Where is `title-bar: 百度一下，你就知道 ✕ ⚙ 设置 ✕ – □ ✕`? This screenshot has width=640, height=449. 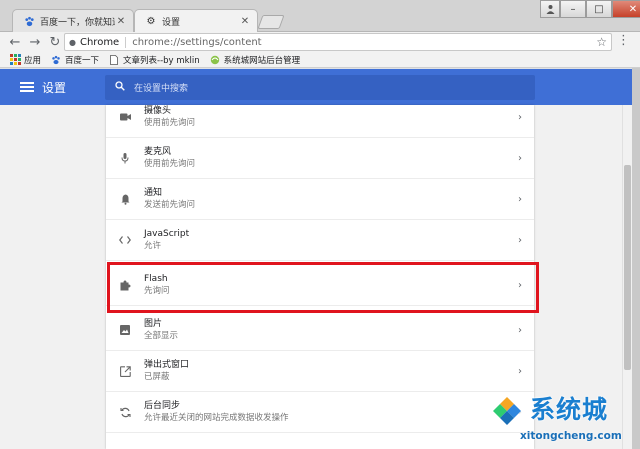 title-bar: 百度一下，你就知道 ✕ ⚙ 设置 ✕ – □ ✕ is located at coordinates (320, 16).